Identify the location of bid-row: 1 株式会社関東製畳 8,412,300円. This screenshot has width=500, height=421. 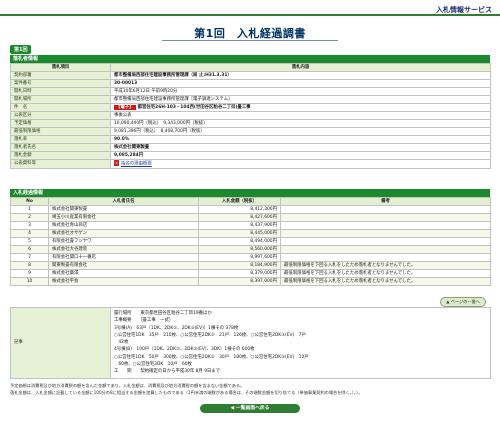
(250, 209).